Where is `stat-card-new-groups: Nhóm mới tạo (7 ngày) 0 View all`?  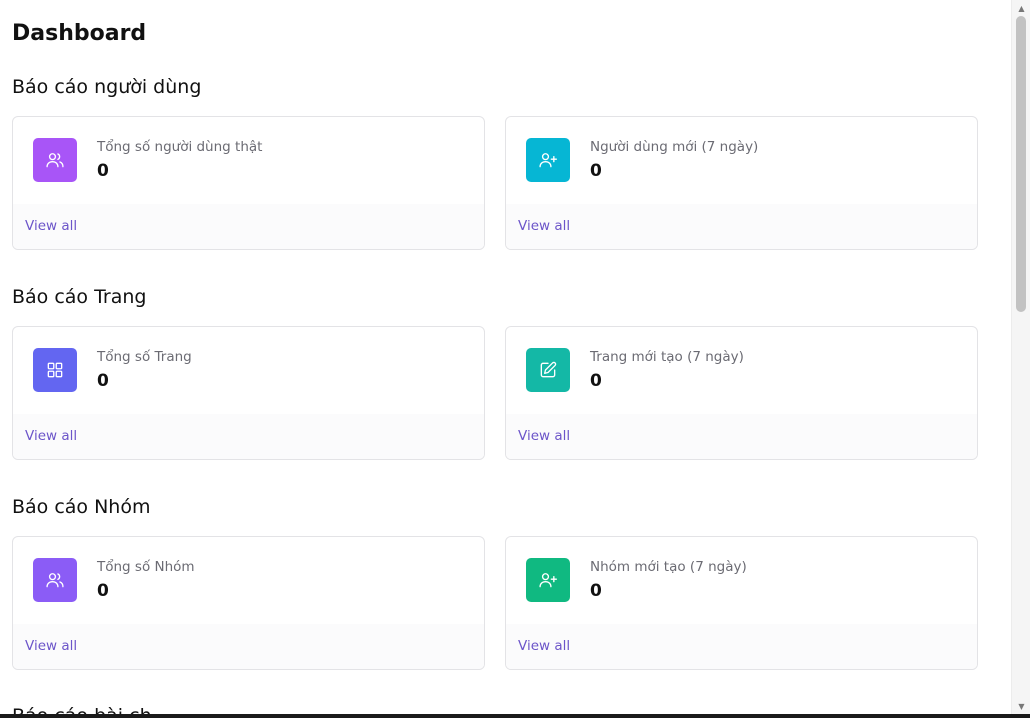 stat-card-new-groups: Nhóm mới tạo (7 ngày) 0 View all is located at coordinates (741, 603).